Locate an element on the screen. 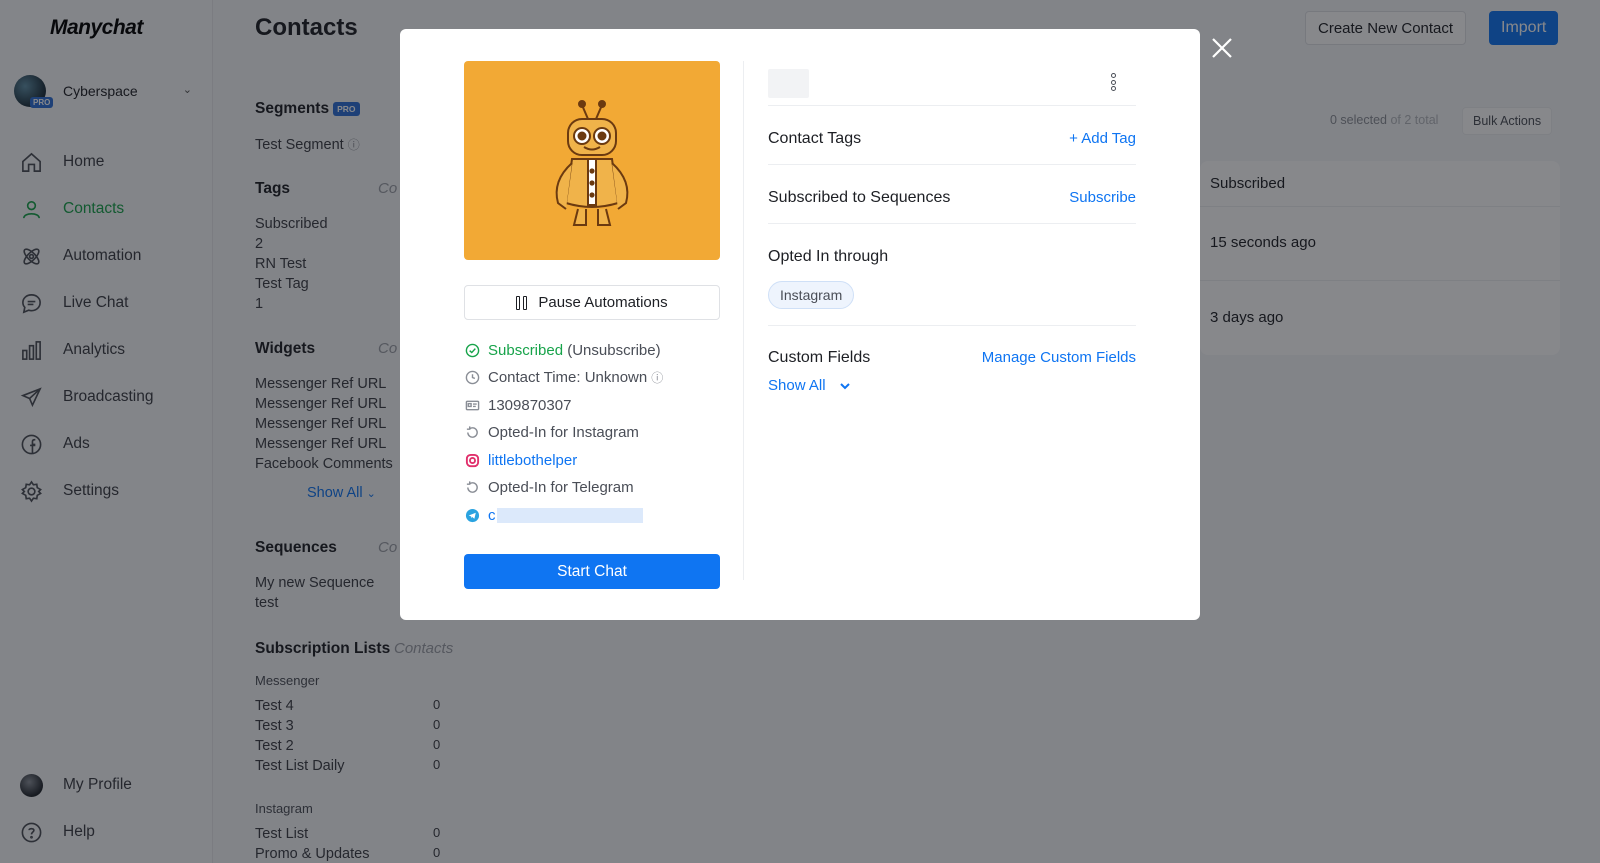 The image size is (1600, 863). opt-in-channel-chip: Instagram is located at coordinates (811, 295).